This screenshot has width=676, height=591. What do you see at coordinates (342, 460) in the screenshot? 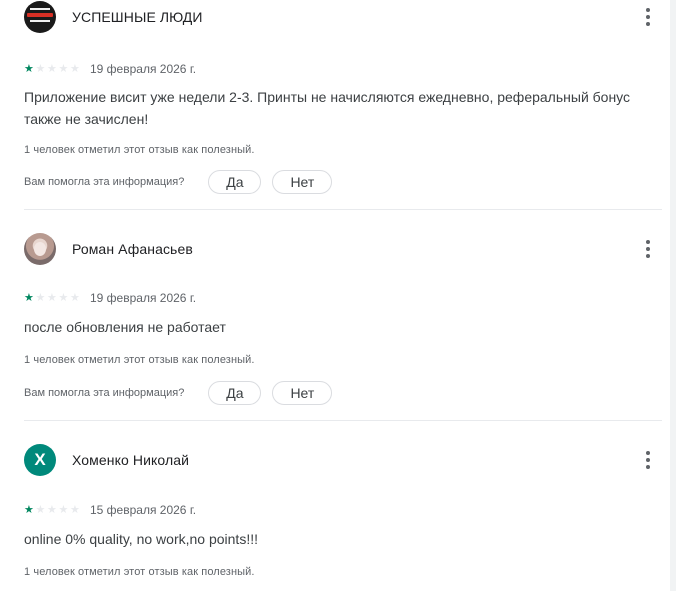
I see `review-header: Х Хоменко Николай` at bounding box center [342, 460].